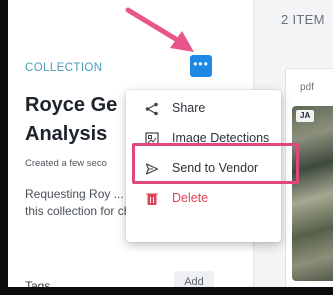 Image resolution: width=333 pixels, height=295 pixels. I want to click on item-thumbnail: JA, so click(312, 193).